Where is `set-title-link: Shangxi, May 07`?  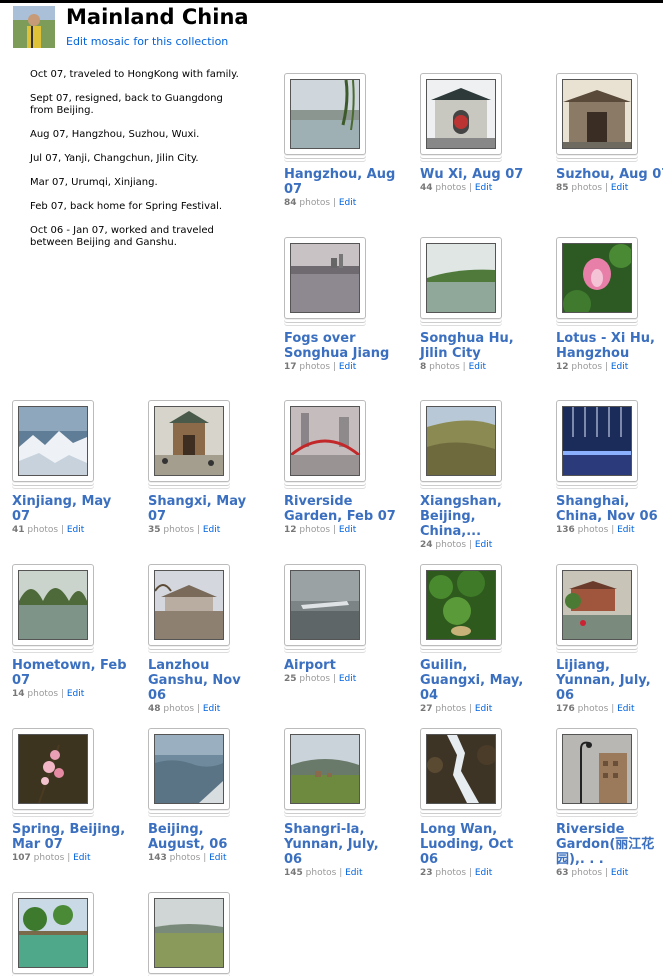 set-title-link: Shangxi, May 07 is located at coordinates (205, 509).